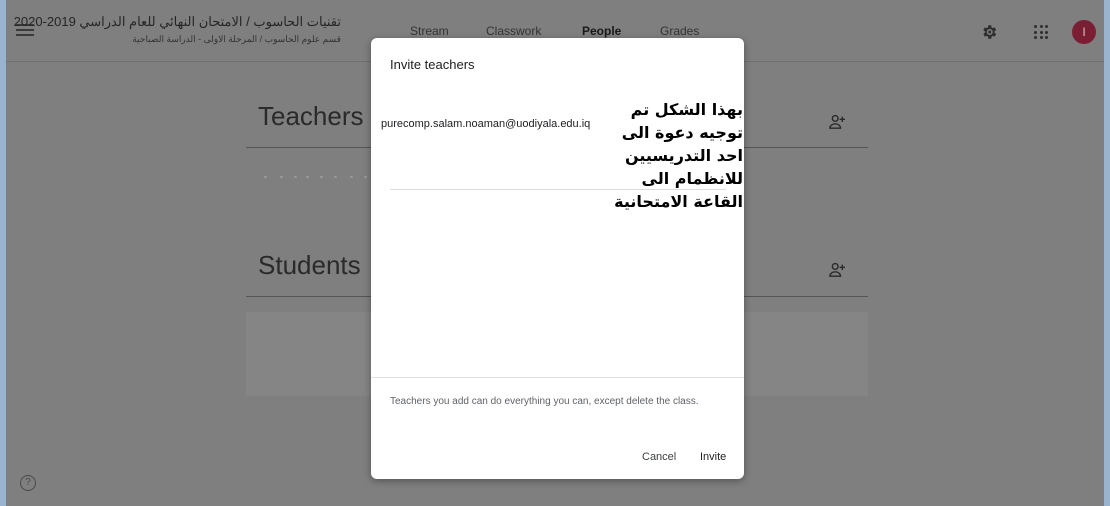  What do you see at coordinates (678, 201) in the screenshot?
I see `annotation-line: القاعة الامتحانية` at bounding box center [678, 201].